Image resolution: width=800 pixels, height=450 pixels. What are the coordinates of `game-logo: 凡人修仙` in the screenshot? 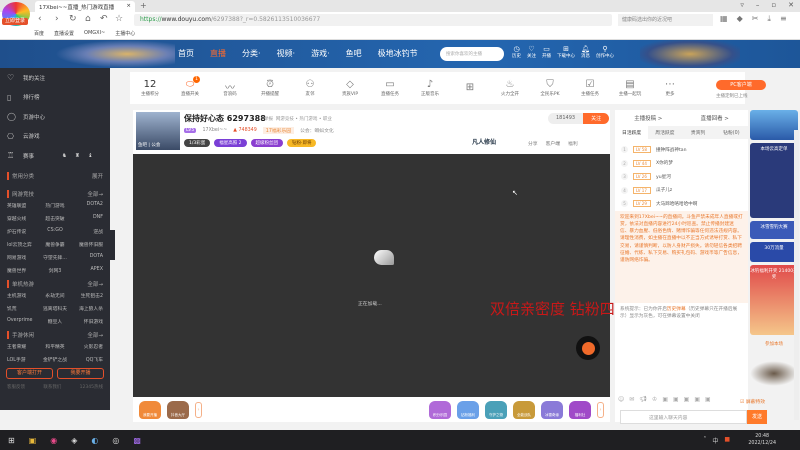 It's located at (484, 141).